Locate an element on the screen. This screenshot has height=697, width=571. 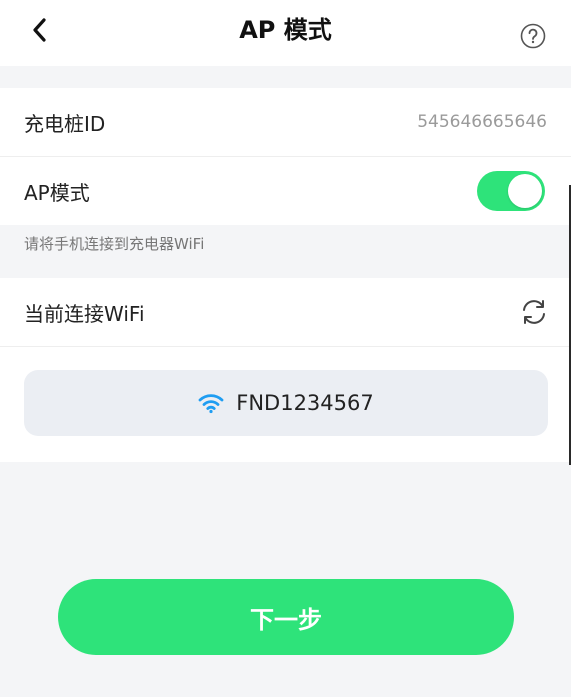
wifi-network-card: FND1234567 is located at coordinates (286, 403).